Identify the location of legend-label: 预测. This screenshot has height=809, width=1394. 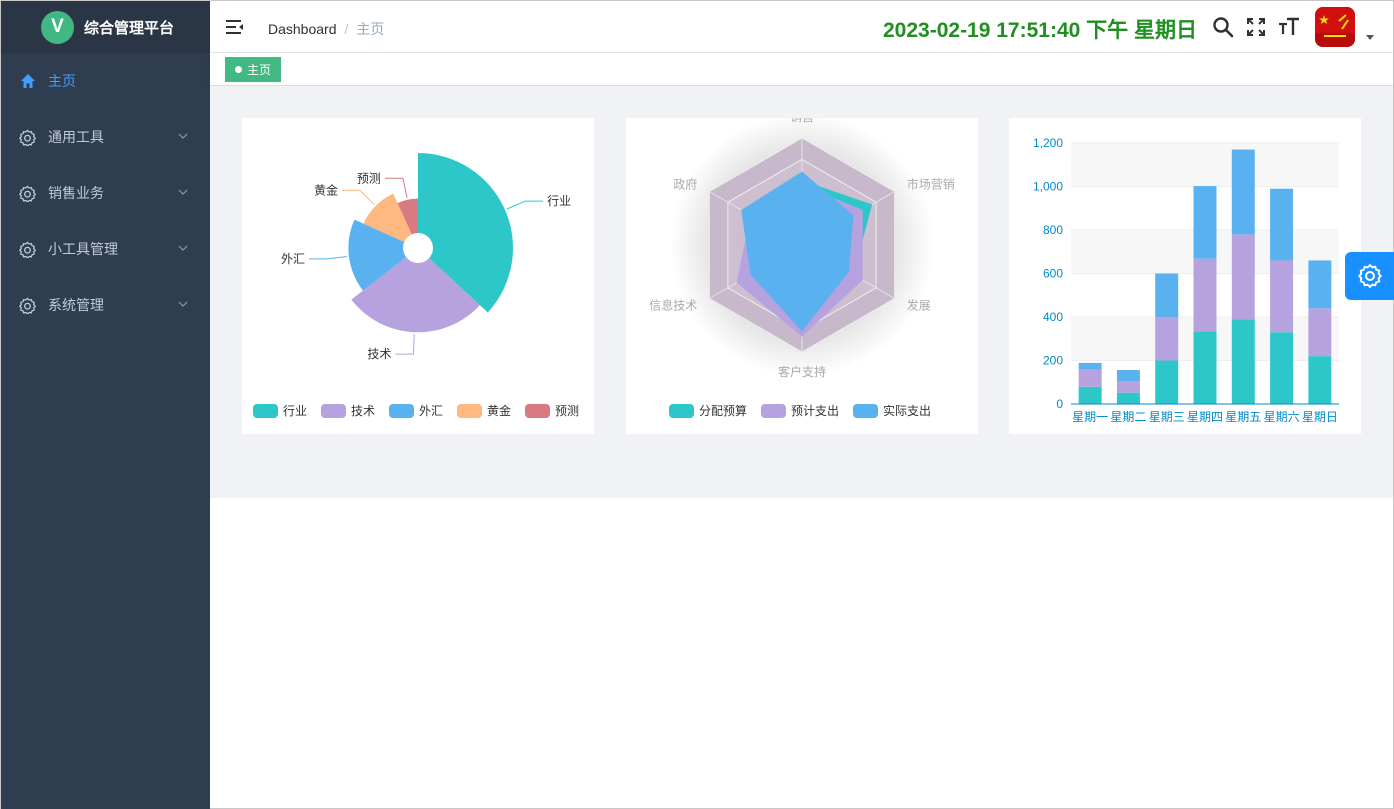
(567, 411).